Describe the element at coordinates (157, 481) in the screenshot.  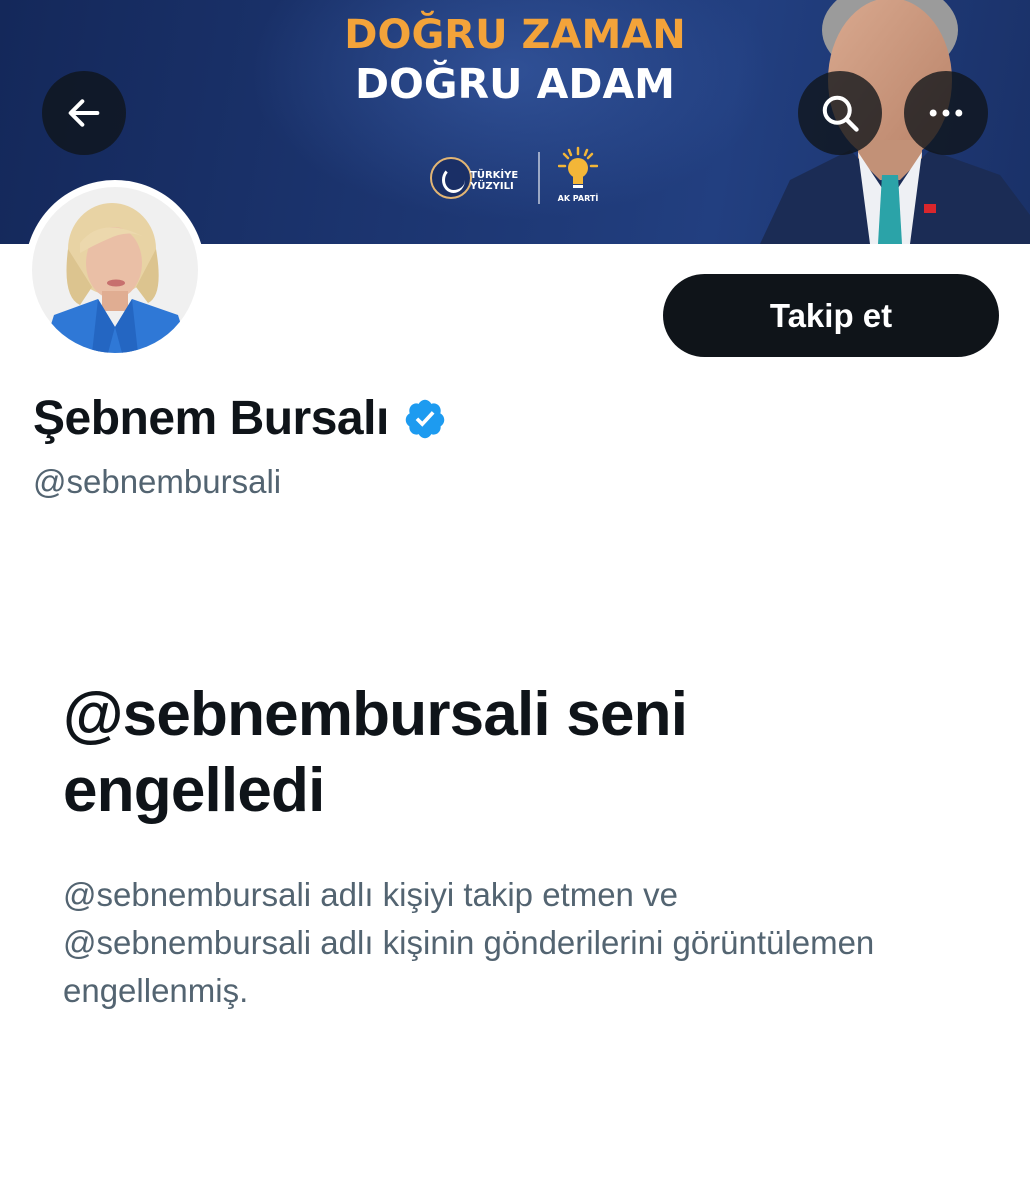
I see `profile-handle: @sebnembursali` at that location.